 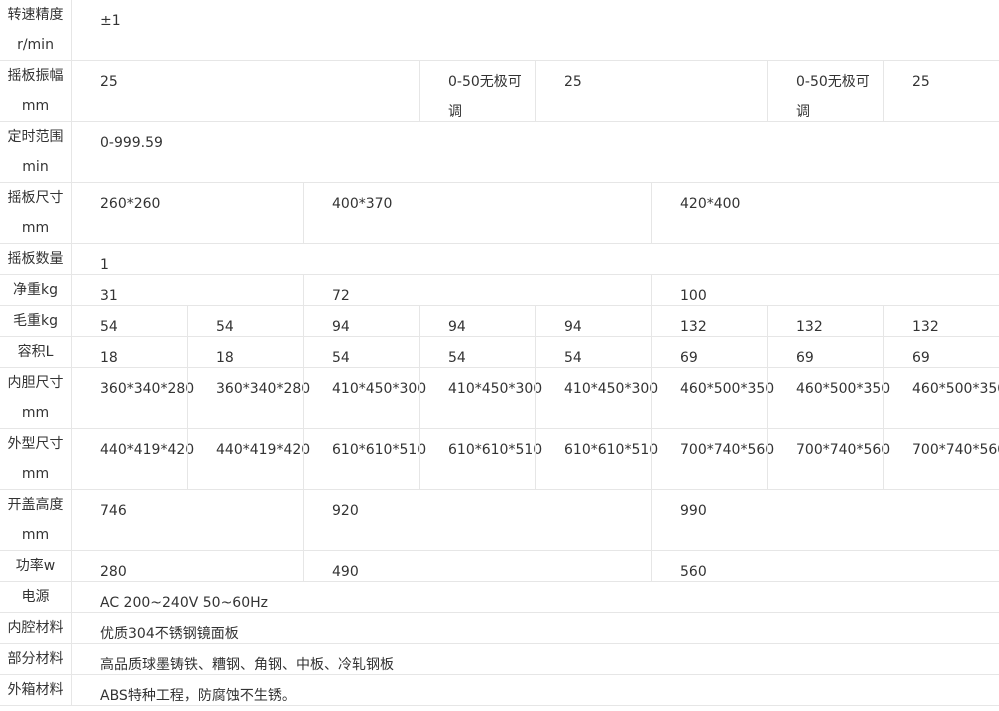 What do you see at coordinates (35, 459) in the screenshot?
I see `row-label-outer-size: 外型尺寸 mm` at bounding box center [35, 459].